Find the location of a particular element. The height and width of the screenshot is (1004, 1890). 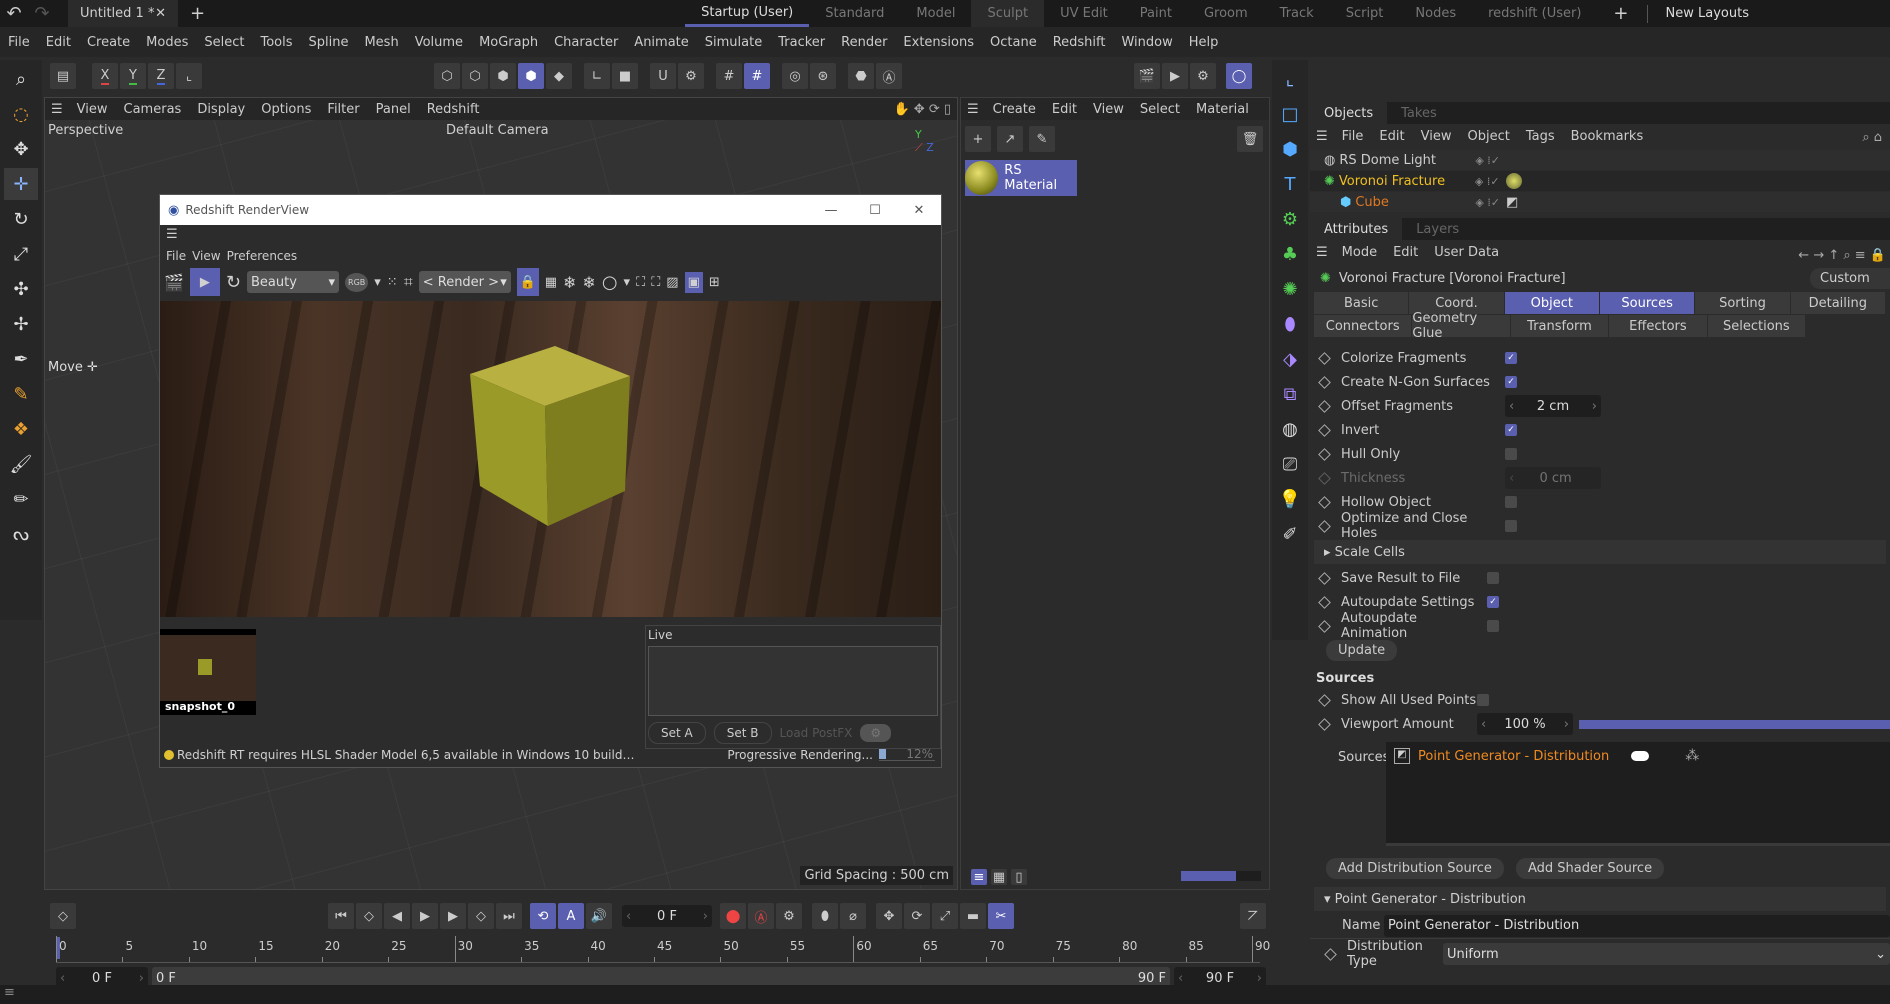

objects-menu-item: Tags is located at coordinates (1540, 136).